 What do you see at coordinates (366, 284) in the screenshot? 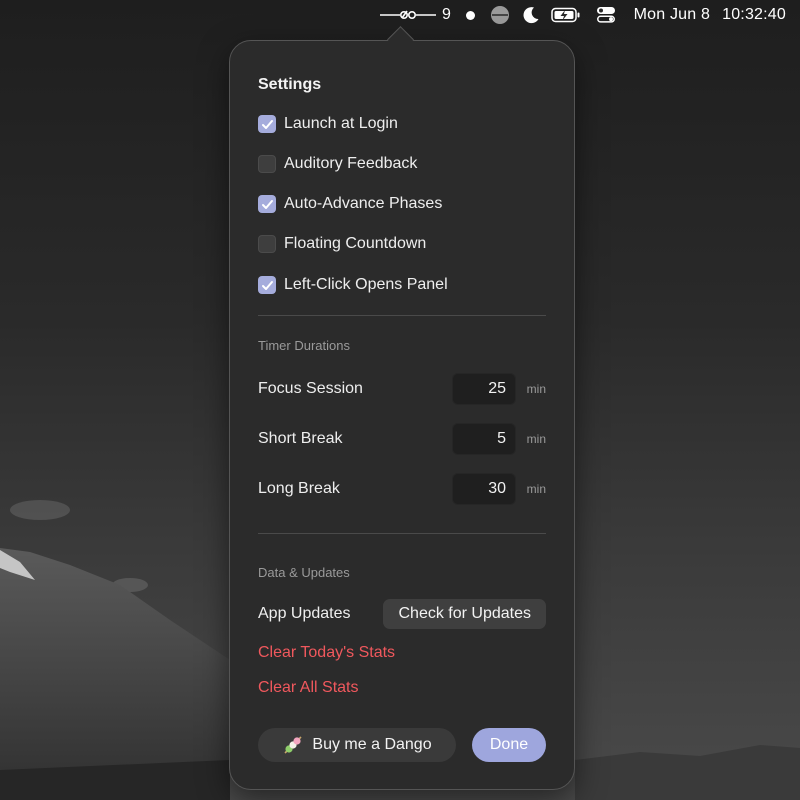
I see `option-label: Left-Click Opens Panel` at bounding box center [366, 284].